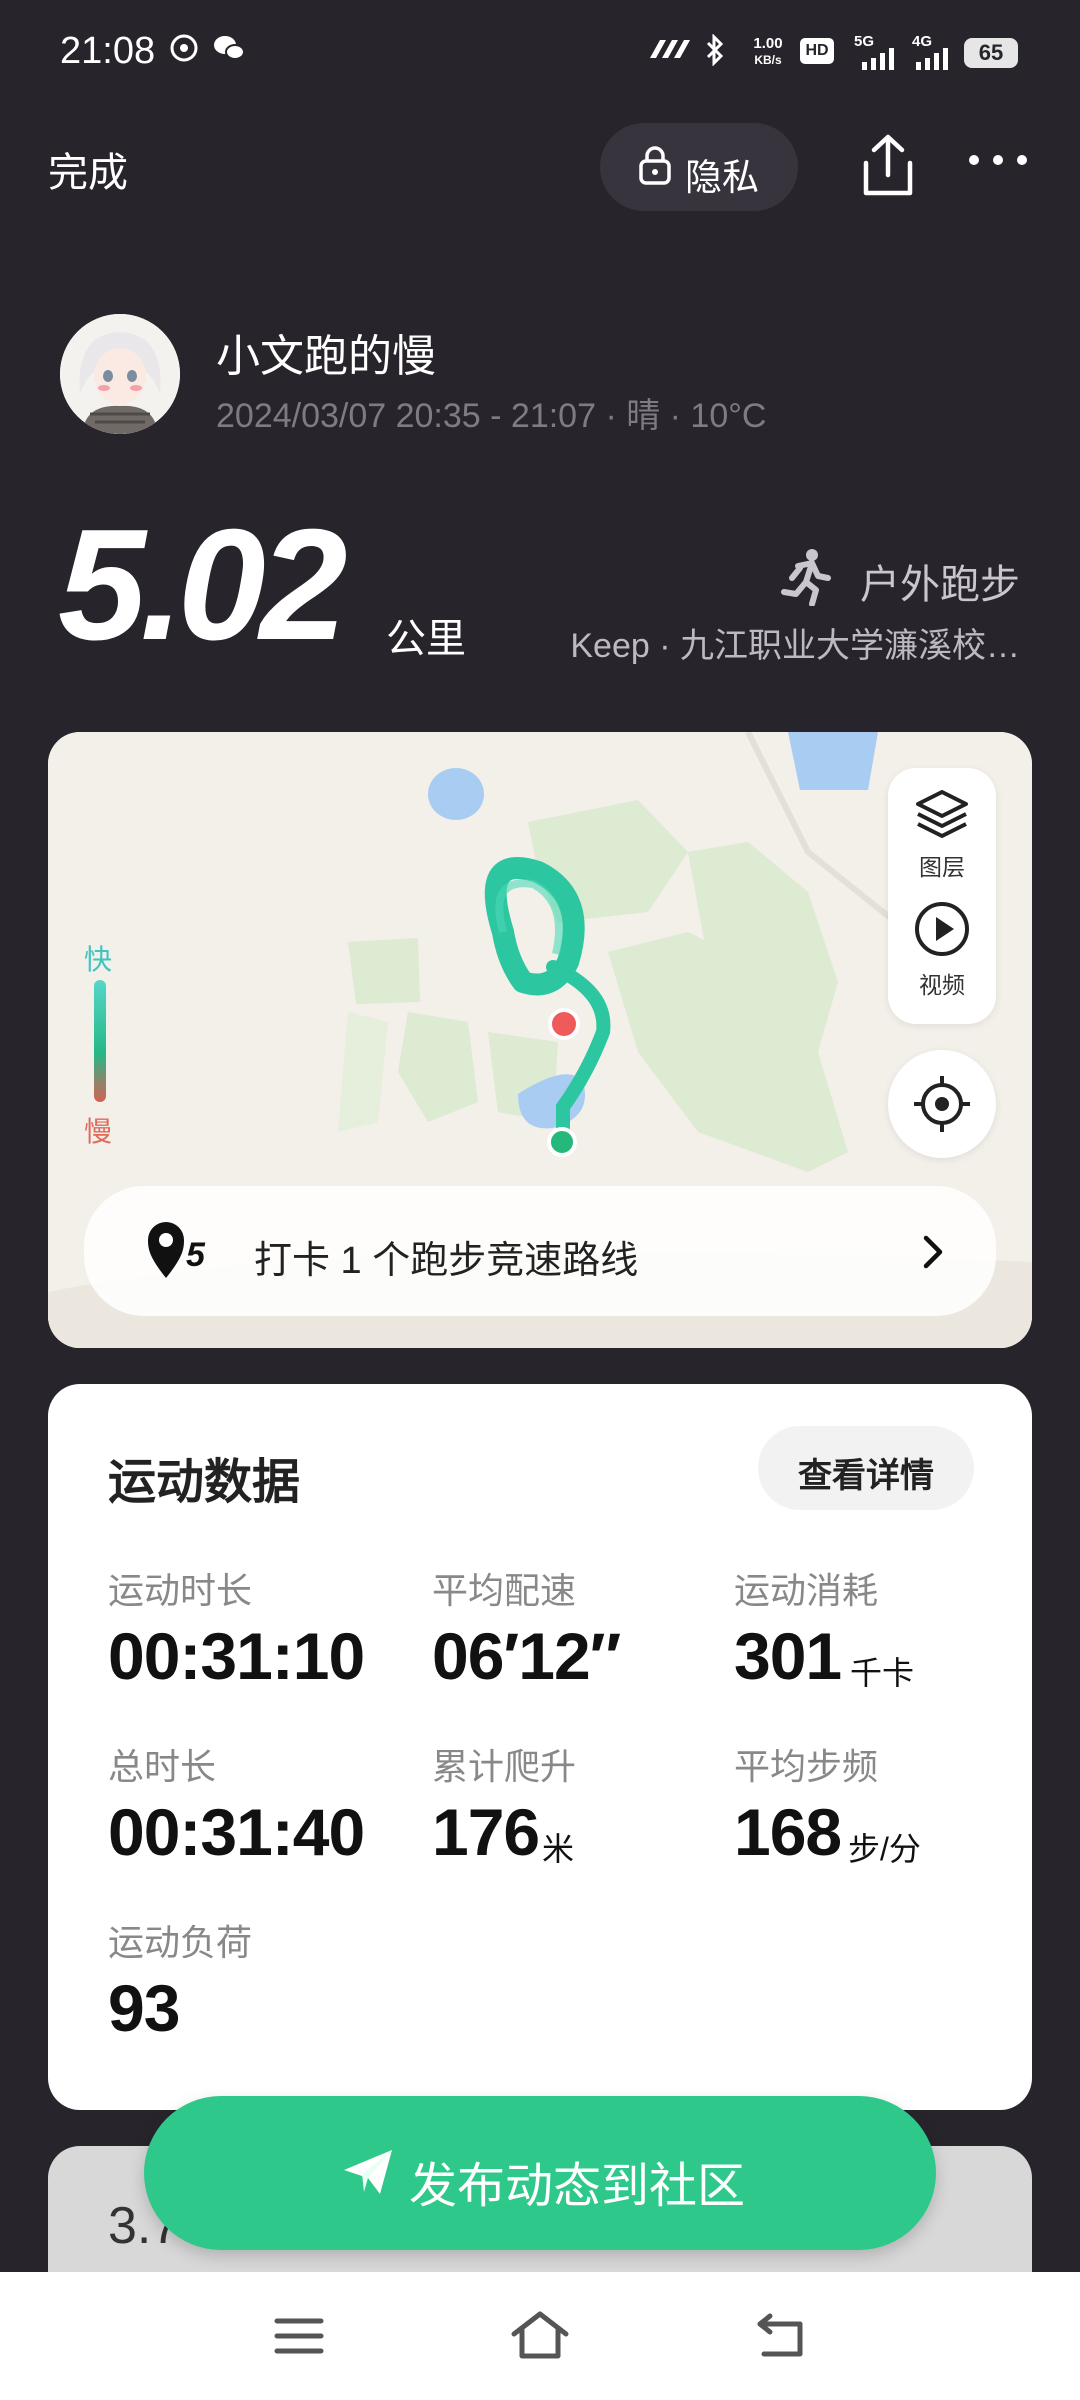  Describe the element at coordinates (942, 896) in the screenshot. I see `map-tools-panel: 图层 视频` at that location.